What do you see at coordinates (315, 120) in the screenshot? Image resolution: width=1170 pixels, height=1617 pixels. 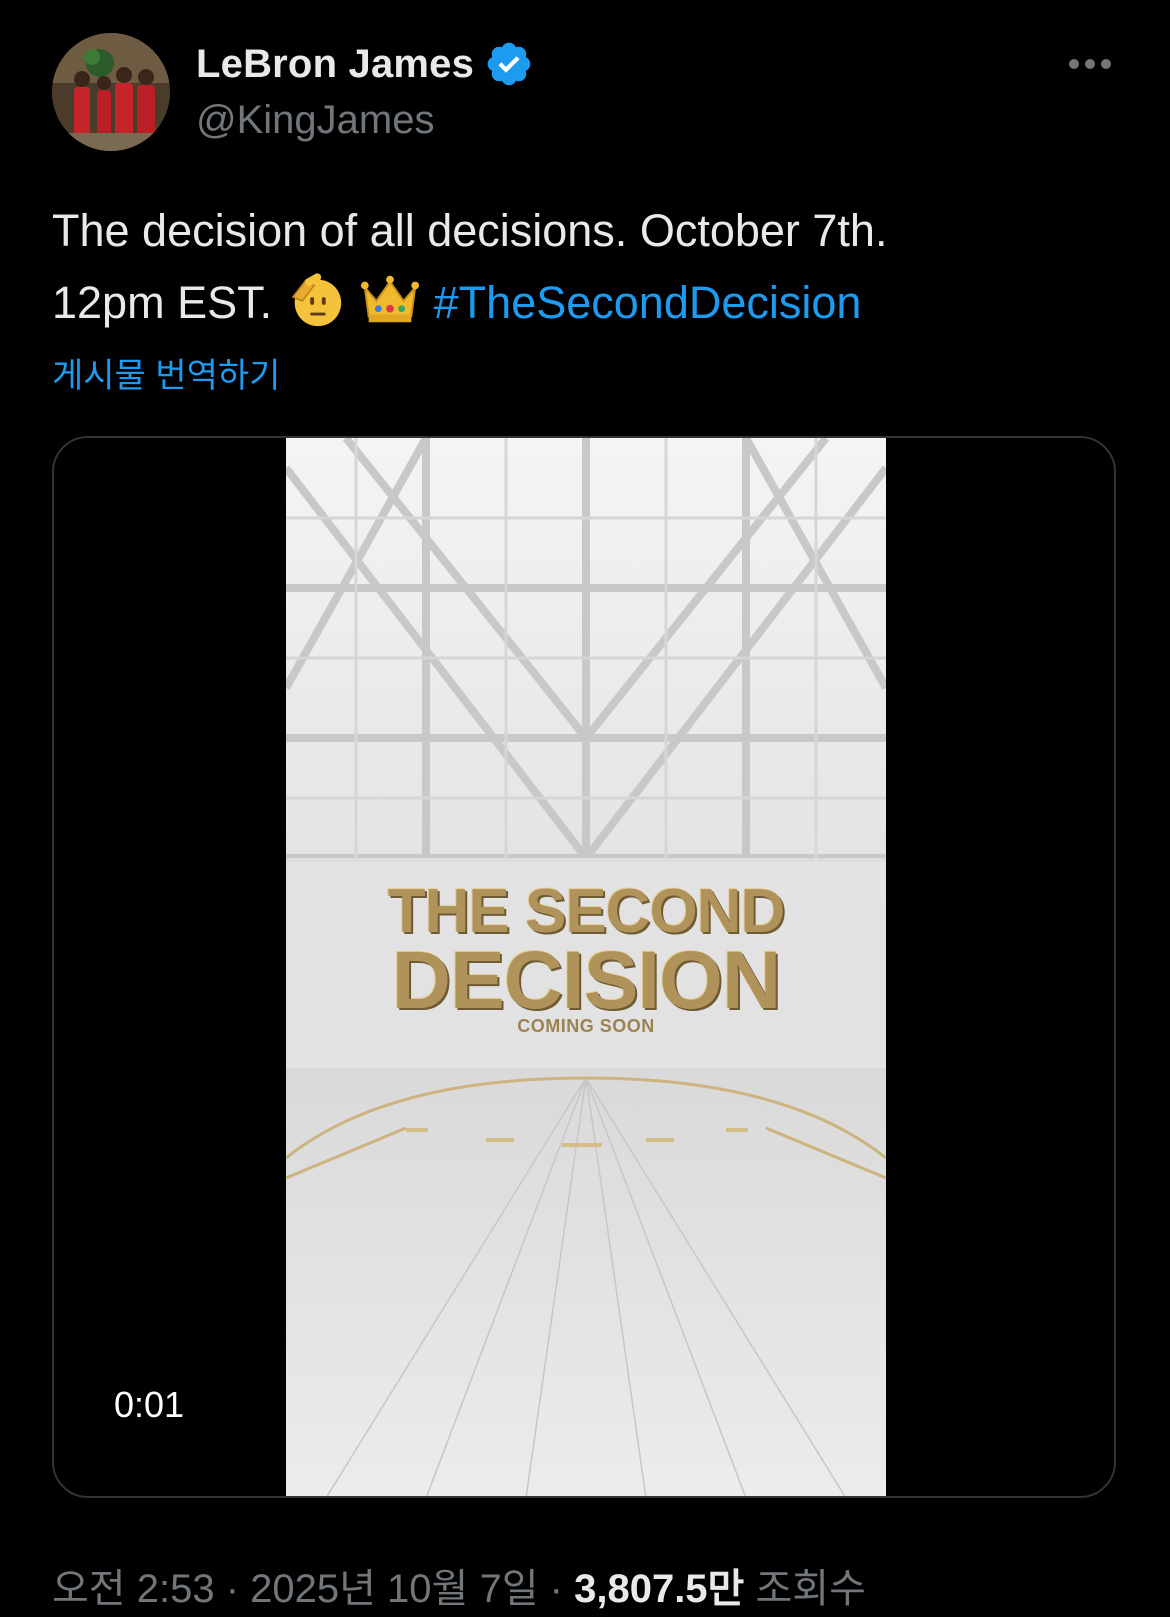 I see `user-handle: @KingJames` at bounding box center [315, 120].